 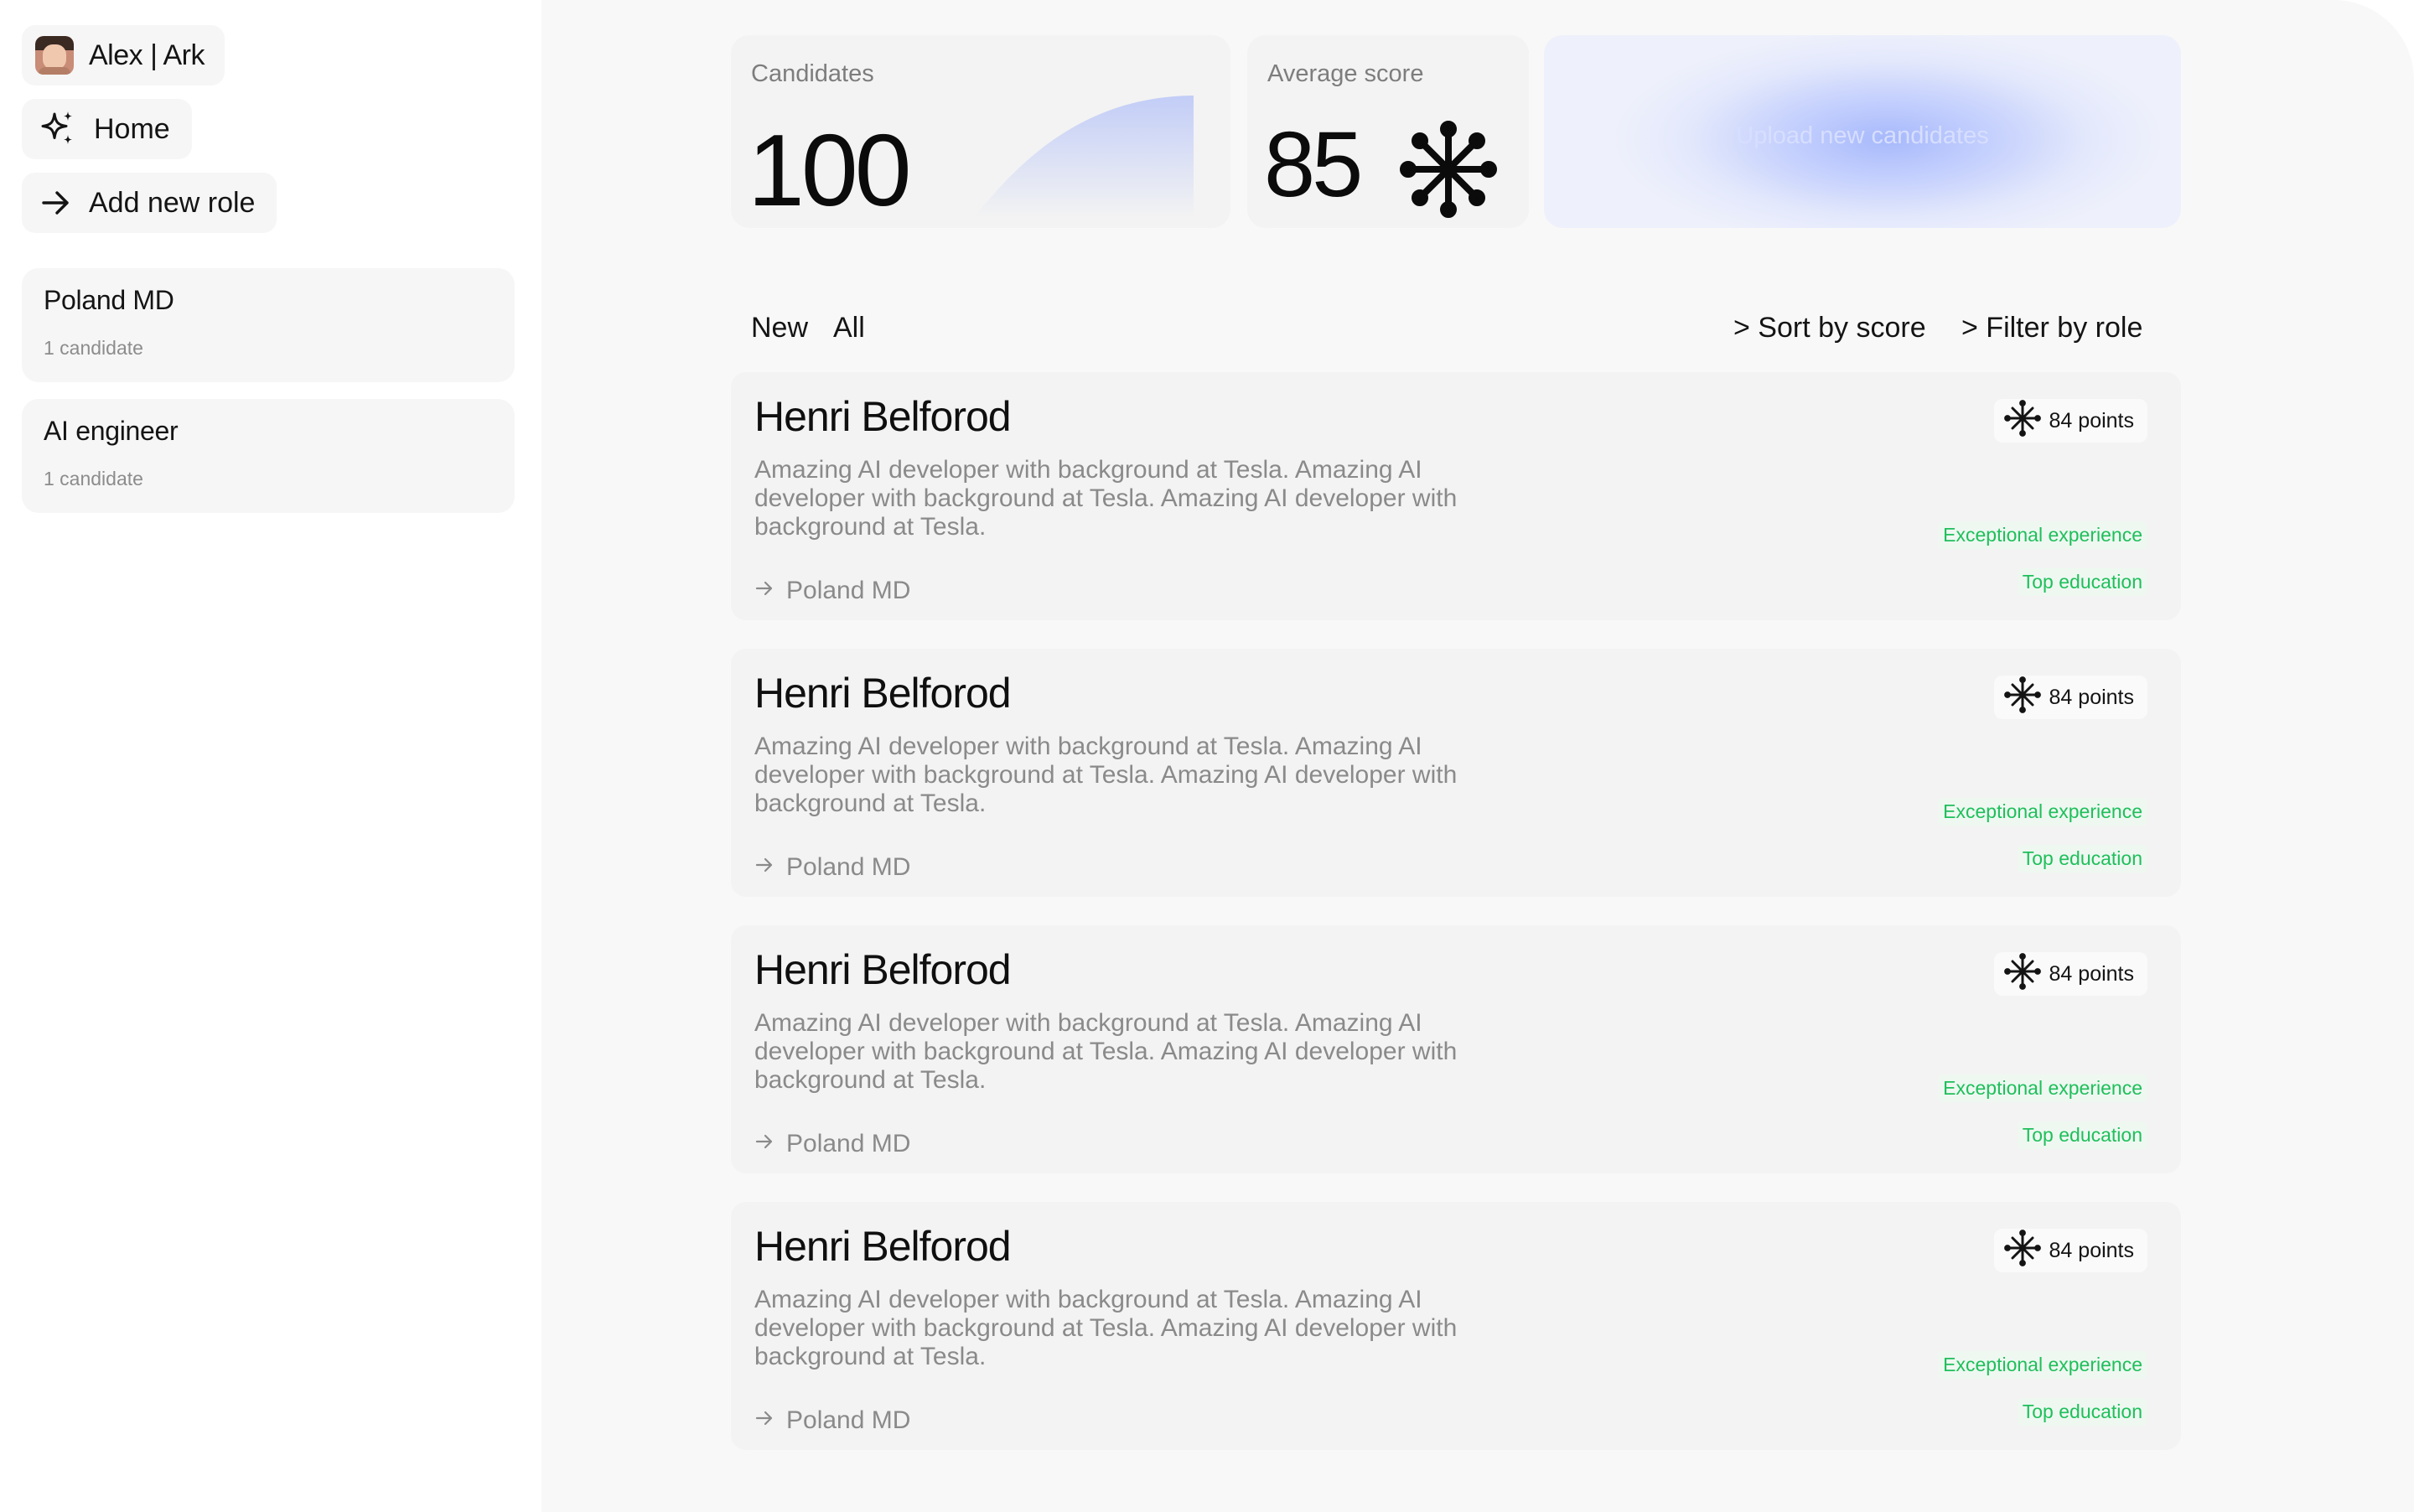 I want to click on candidates-stat-label: Candidates, so click(x=812, y=73).